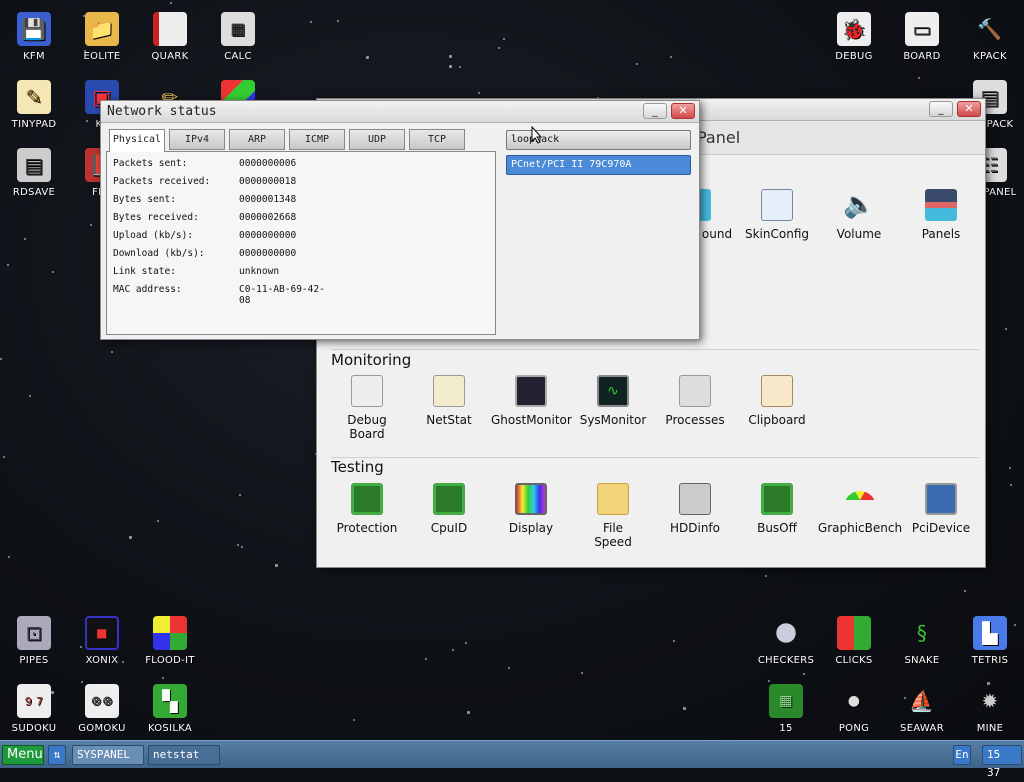 This screenshot has height=782, width=1024. I want to click on desktop-icon-kfm: 💾 KFM, so click(34, 38).